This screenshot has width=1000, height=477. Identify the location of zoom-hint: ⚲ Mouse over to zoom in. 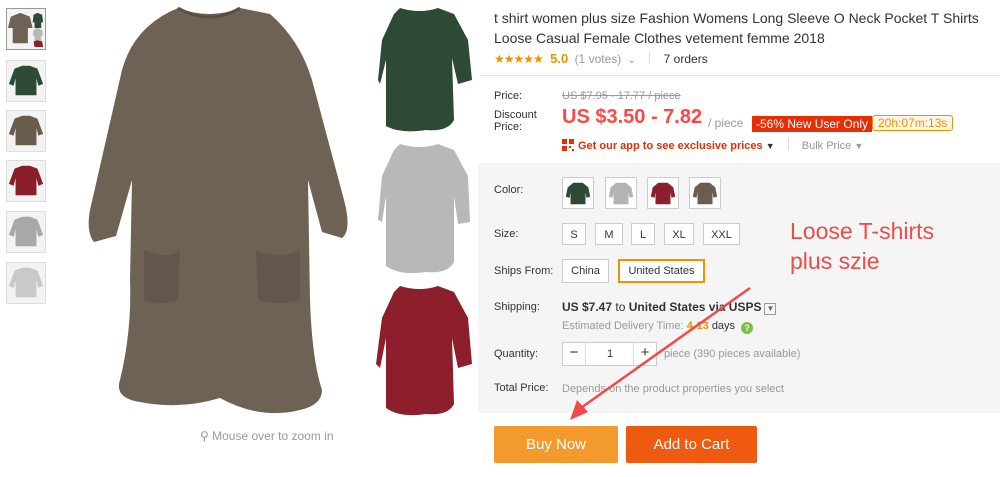
(267, 436).